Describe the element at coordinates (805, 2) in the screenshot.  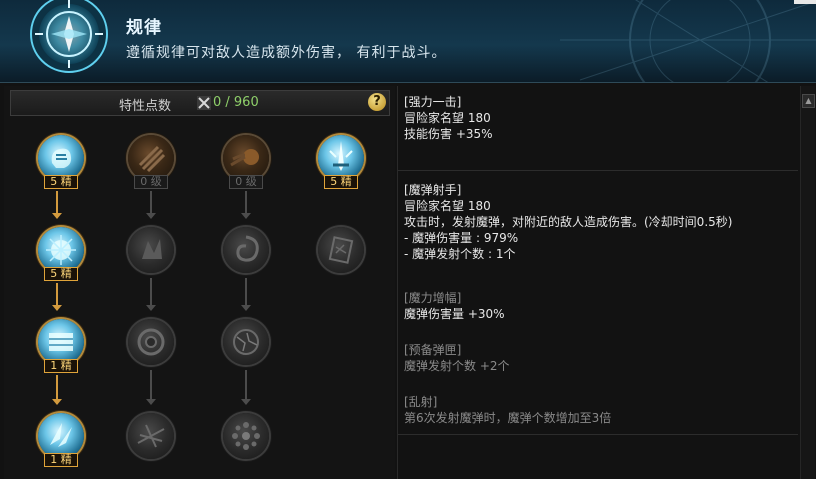
I see `window-corner-mark` at that location.